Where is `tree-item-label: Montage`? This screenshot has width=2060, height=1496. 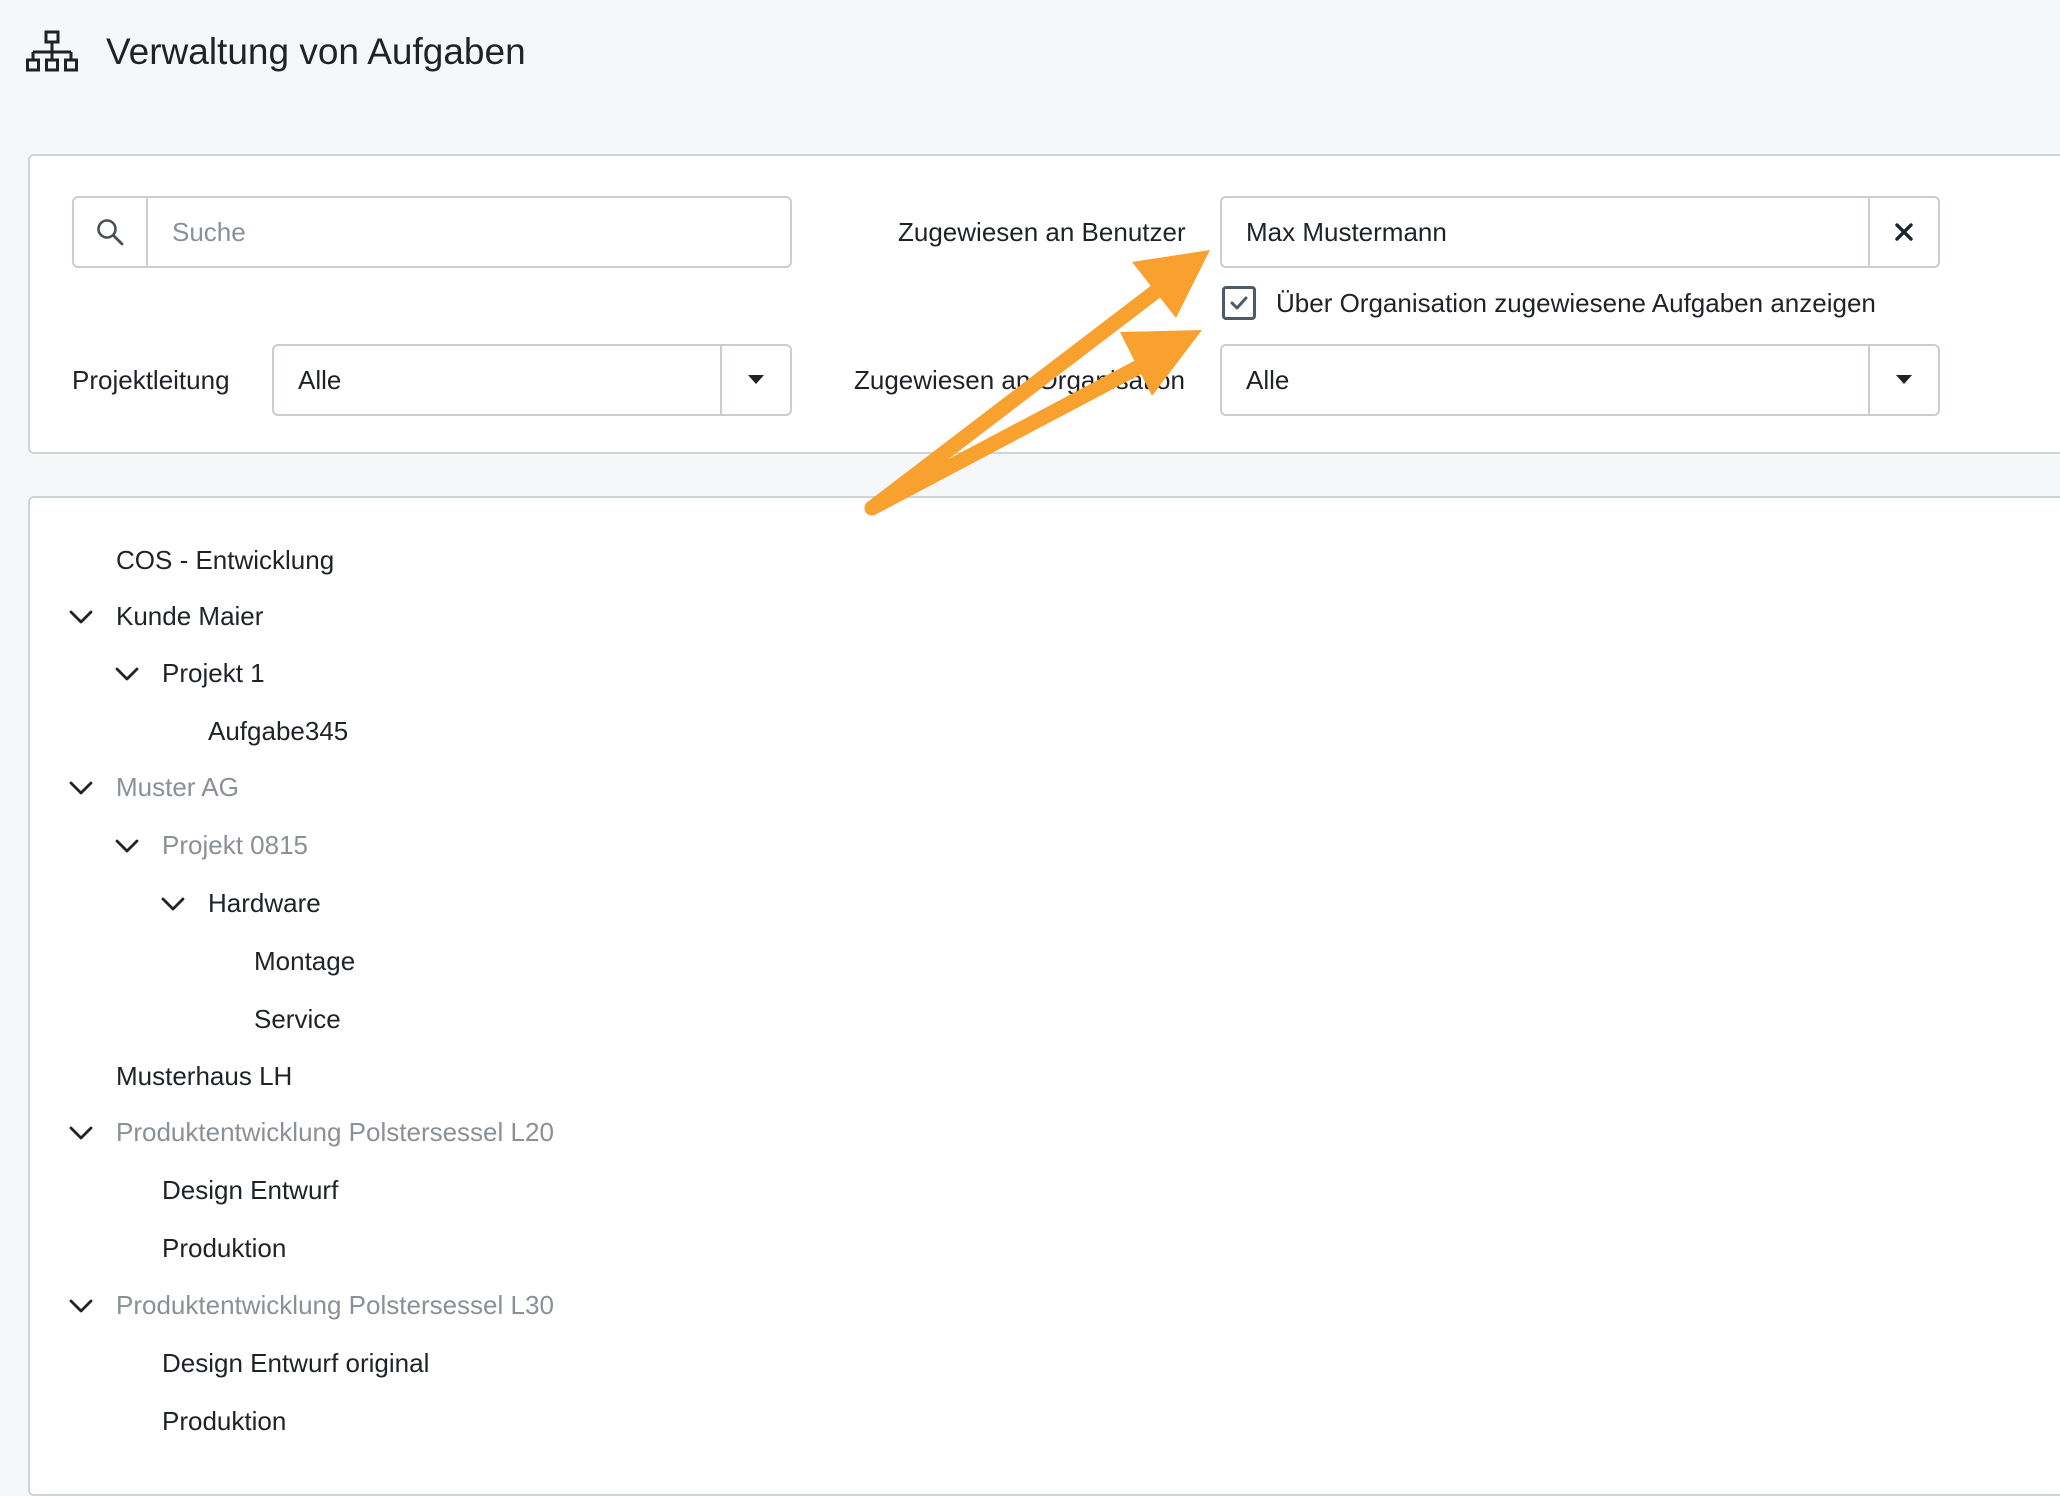 tree-item-label: Montage is located at coordinates (304, 961).